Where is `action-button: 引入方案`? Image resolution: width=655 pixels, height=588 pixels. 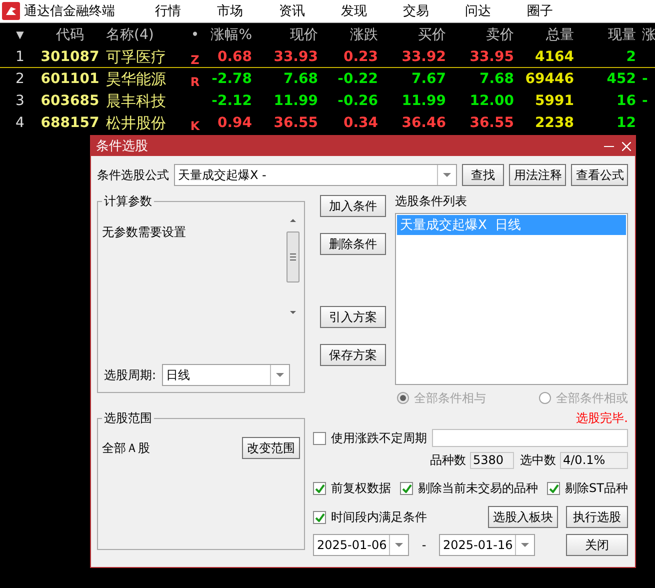
action-button: 引入方案 is located at coordinates (353, 317).